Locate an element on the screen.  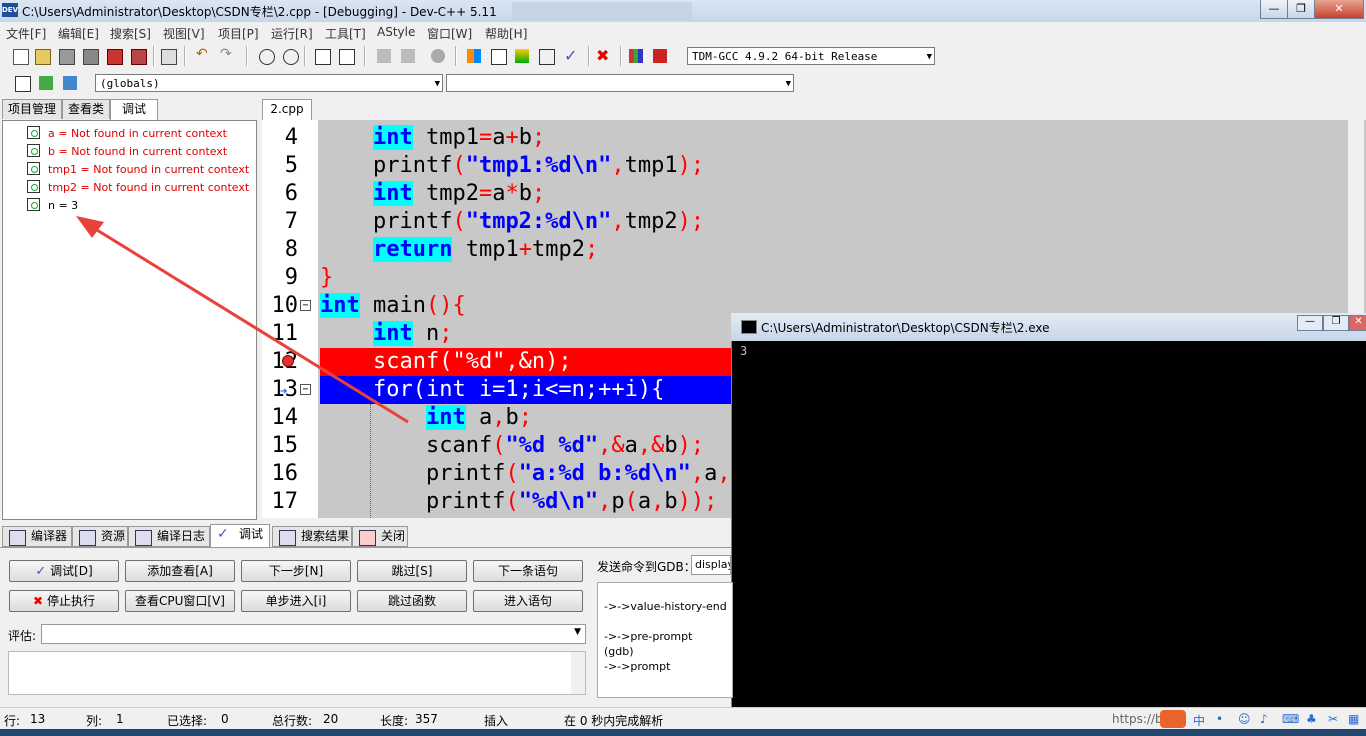
member-select: ▼ is located at coordinates (620, 83).